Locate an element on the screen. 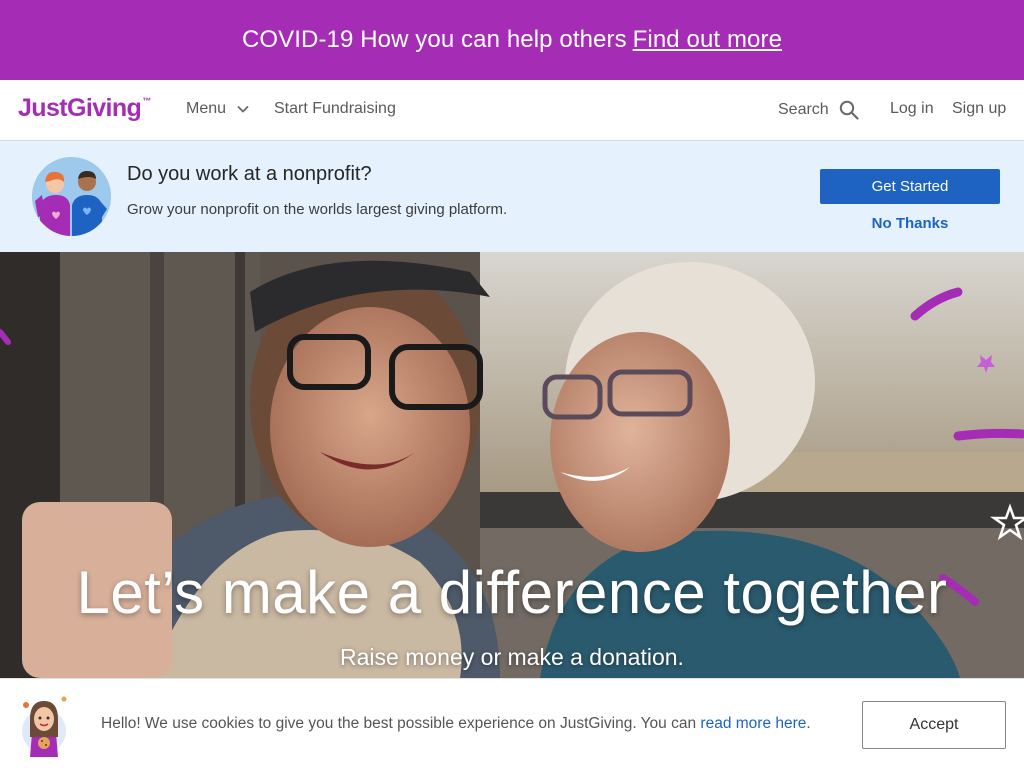  nonprofit-illustration is located at coordinates (71, 196).